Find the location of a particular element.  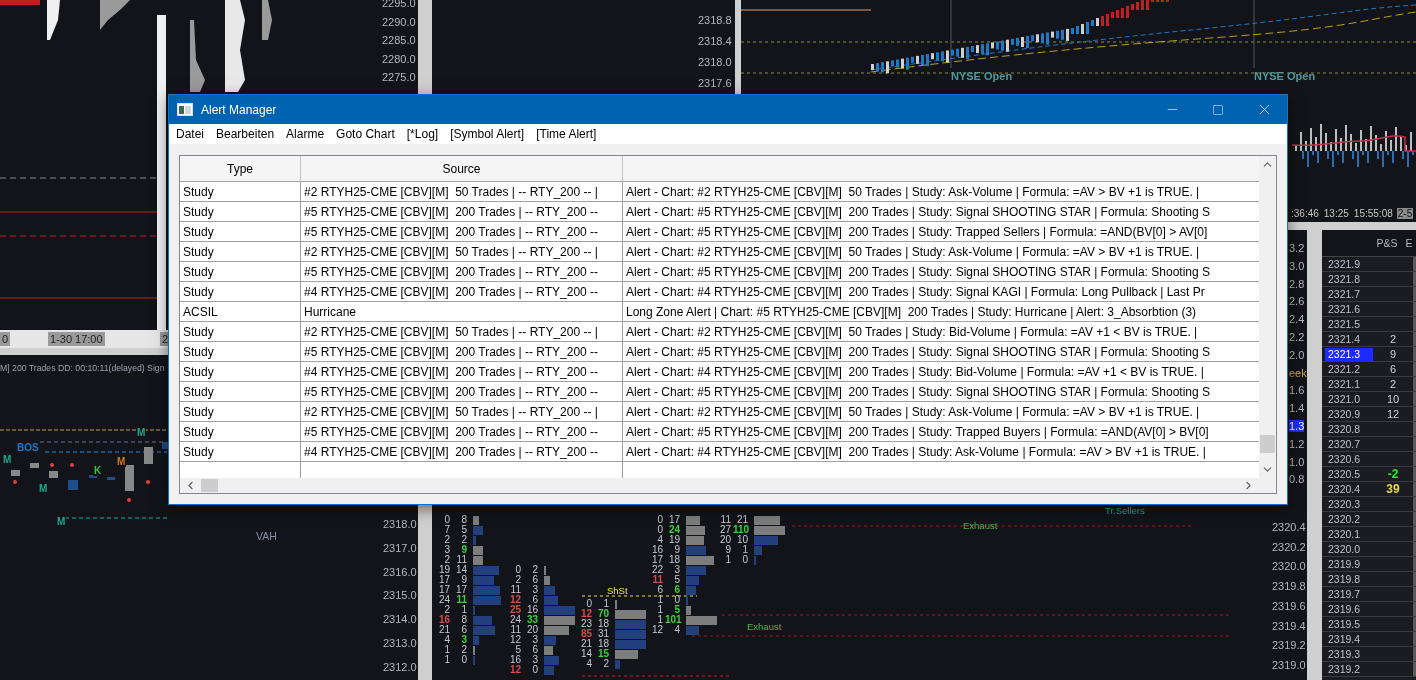

menu-item: Alarme is located at coordinates (305, 134).